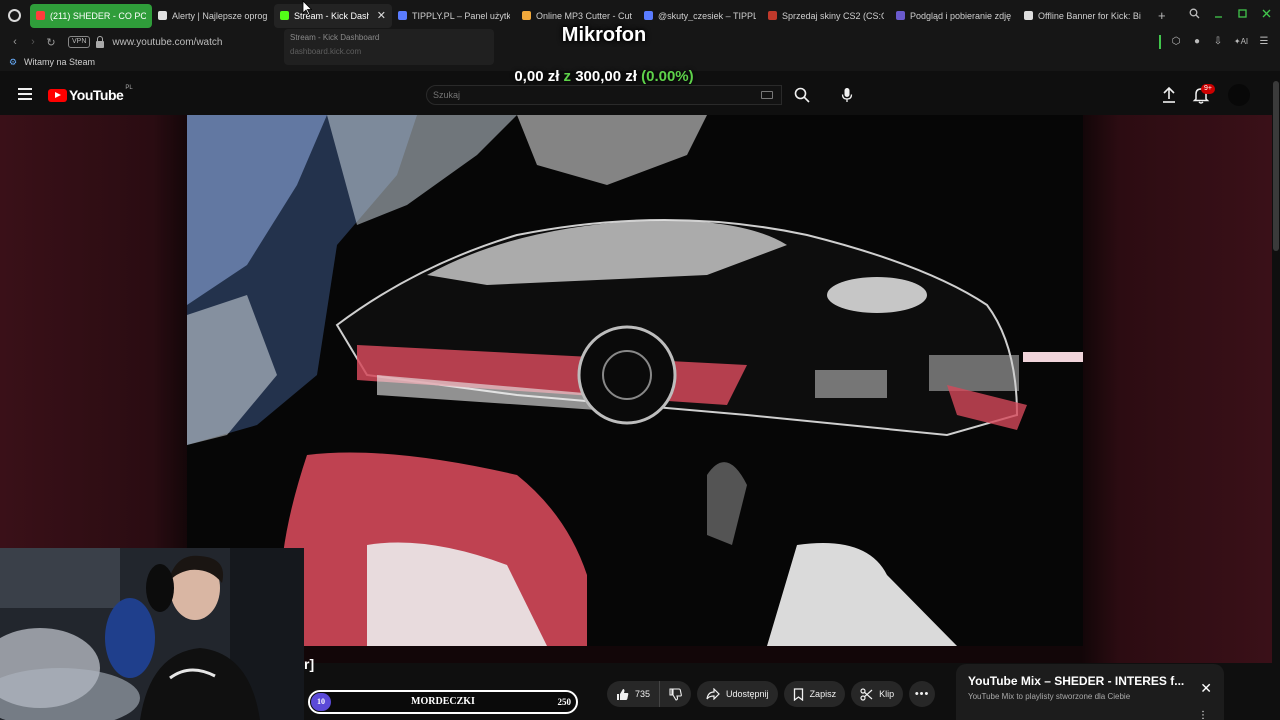 This screenshot has height=720, width=1280. I want to click on tab-close-icon: ✕, so click(381, 15).